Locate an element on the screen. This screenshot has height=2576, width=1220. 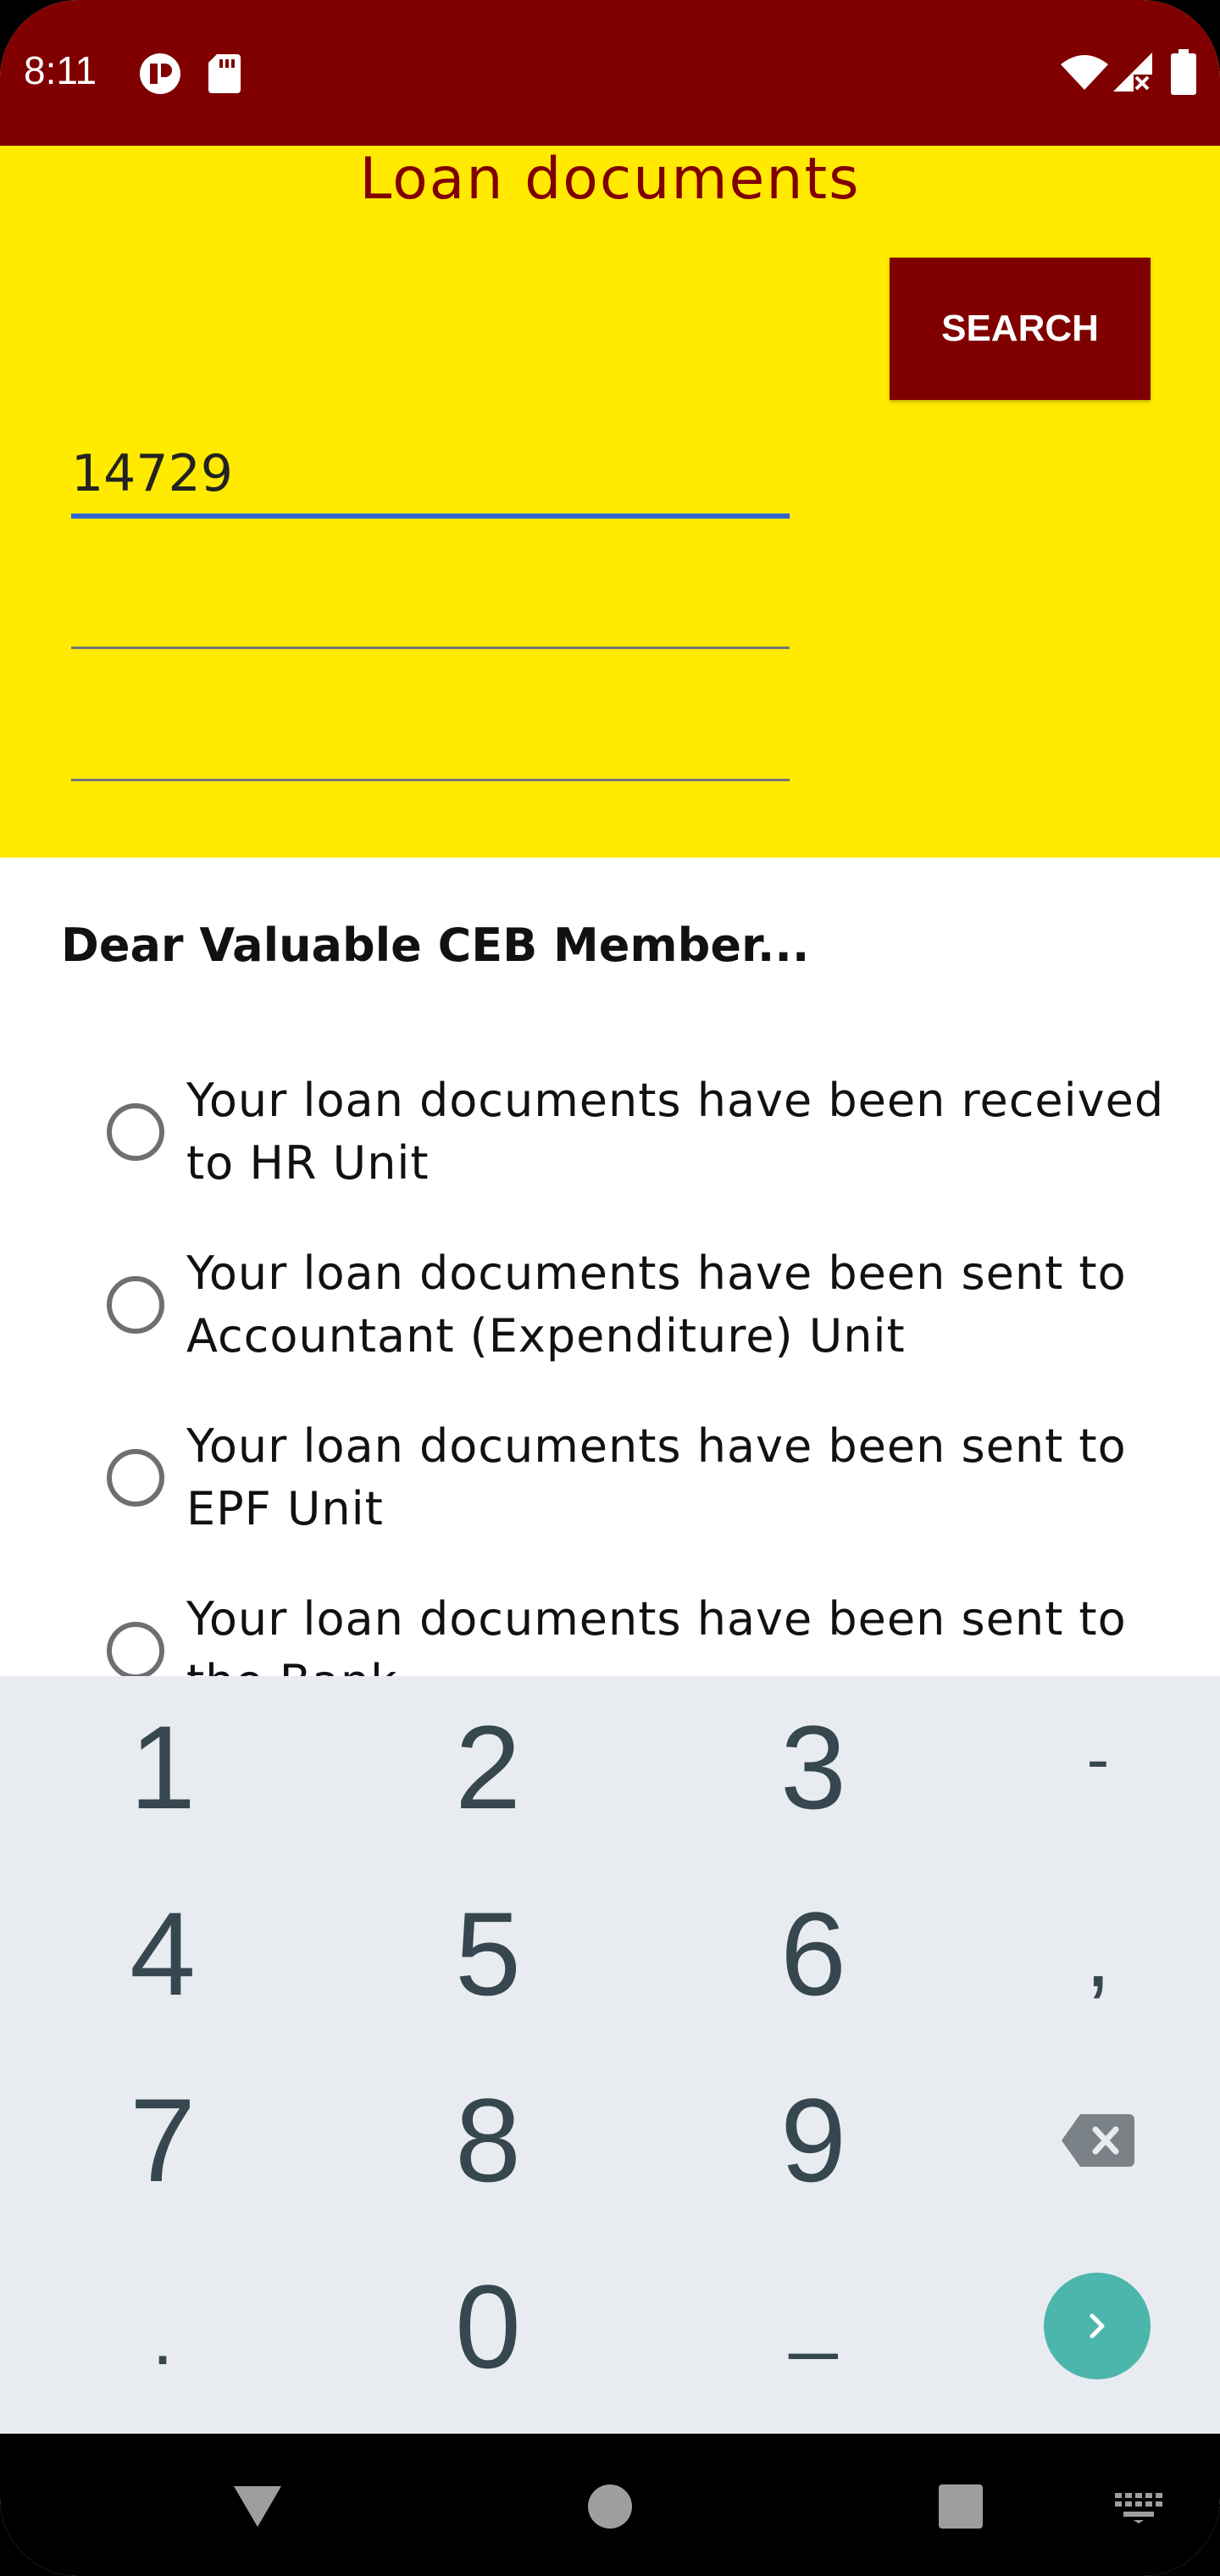
page-title: Loan documents is located at coordinates (610, 179).